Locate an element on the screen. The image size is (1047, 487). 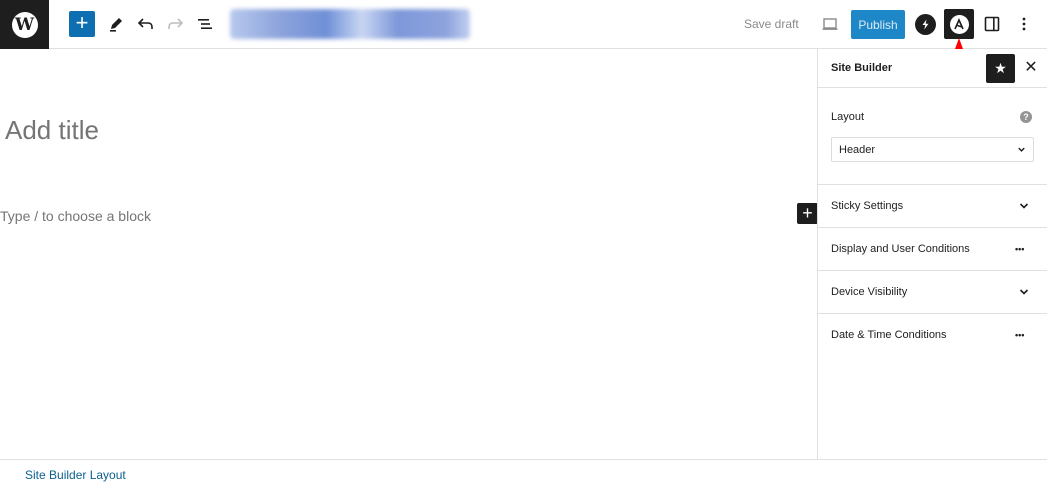
panel-display-user-conditions: Display and User Conditions ••• is located at coordinates (932, 249).